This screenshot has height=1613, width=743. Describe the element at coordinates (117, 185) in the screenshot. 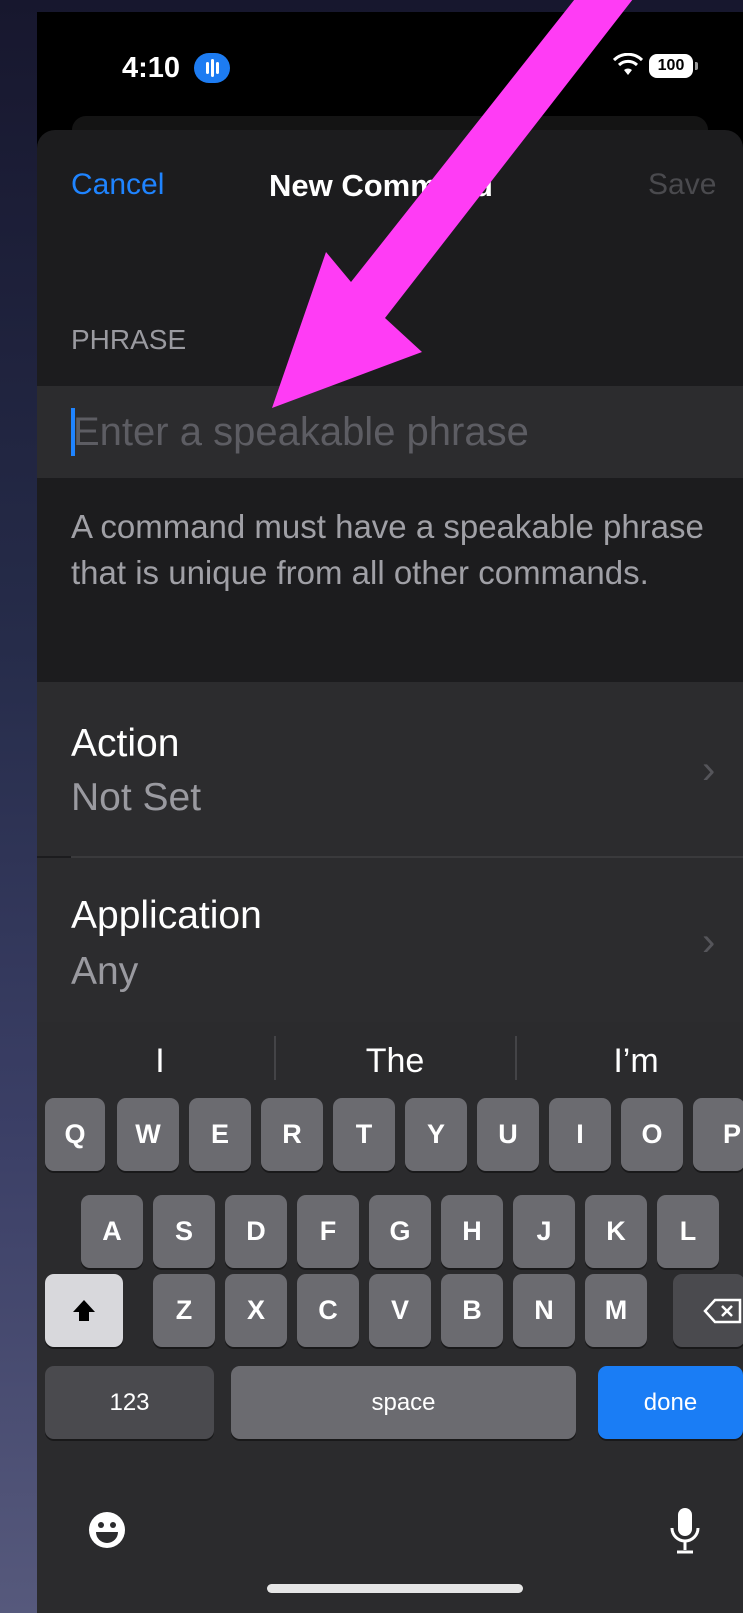

I see `cancel-button: Cancel` at that location.